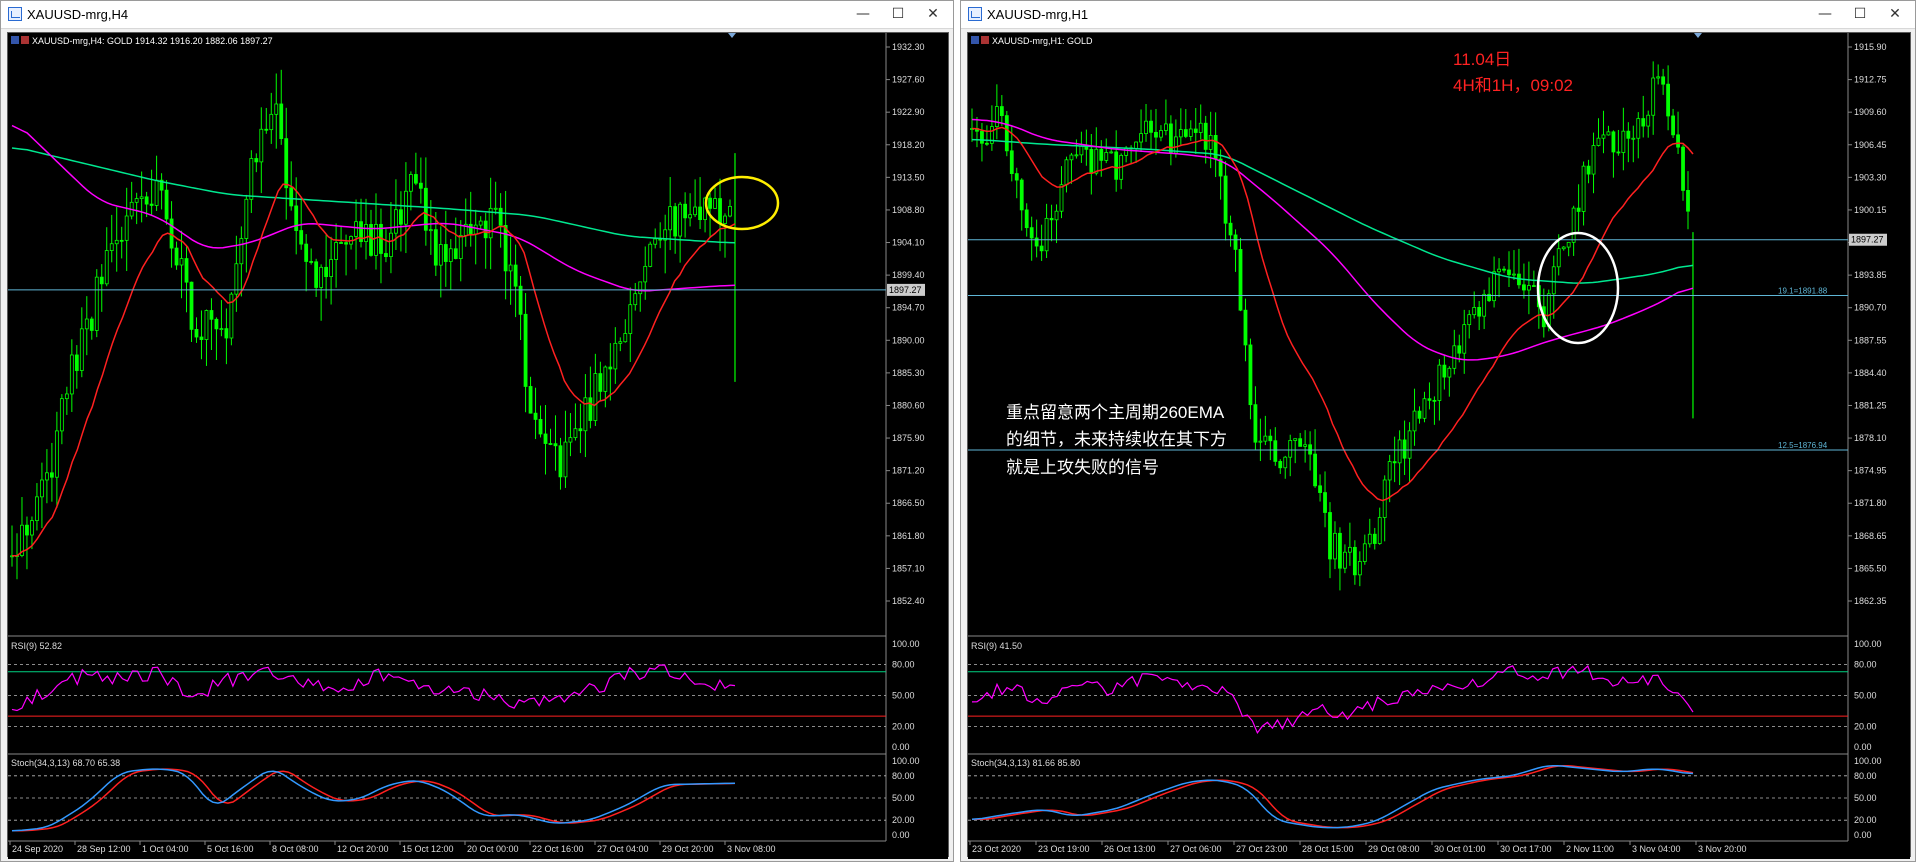 The height and width of the screenshot is (862, 1916). What do you see at coordinates (908, 405) in the screenshot?
I see `price-label: 1880.60` at bounding box center [908, 405].